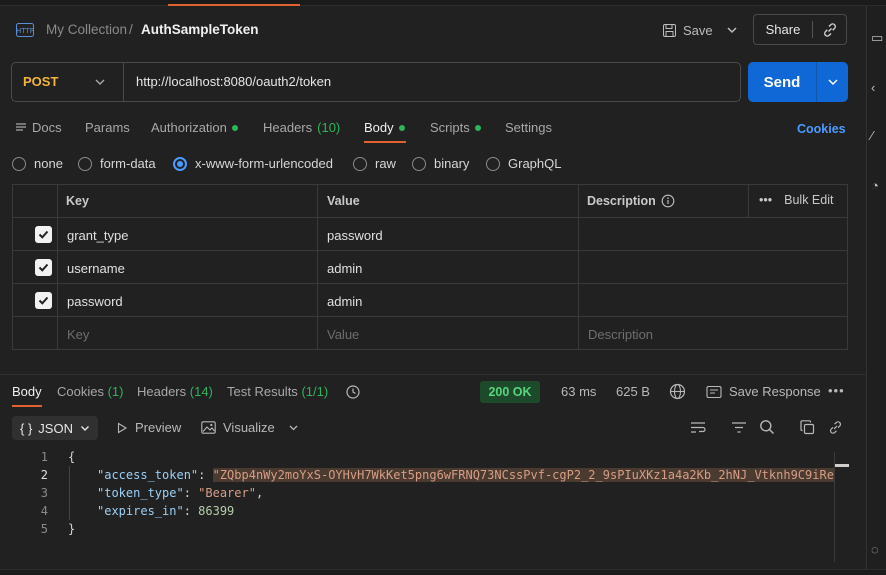 Image resolution: width=886 pixels, height=575 pixels. What do you see at coordinates (834, 507) in the screenshot?
I see `code-scrollbar` at bounding box center [834, 507].